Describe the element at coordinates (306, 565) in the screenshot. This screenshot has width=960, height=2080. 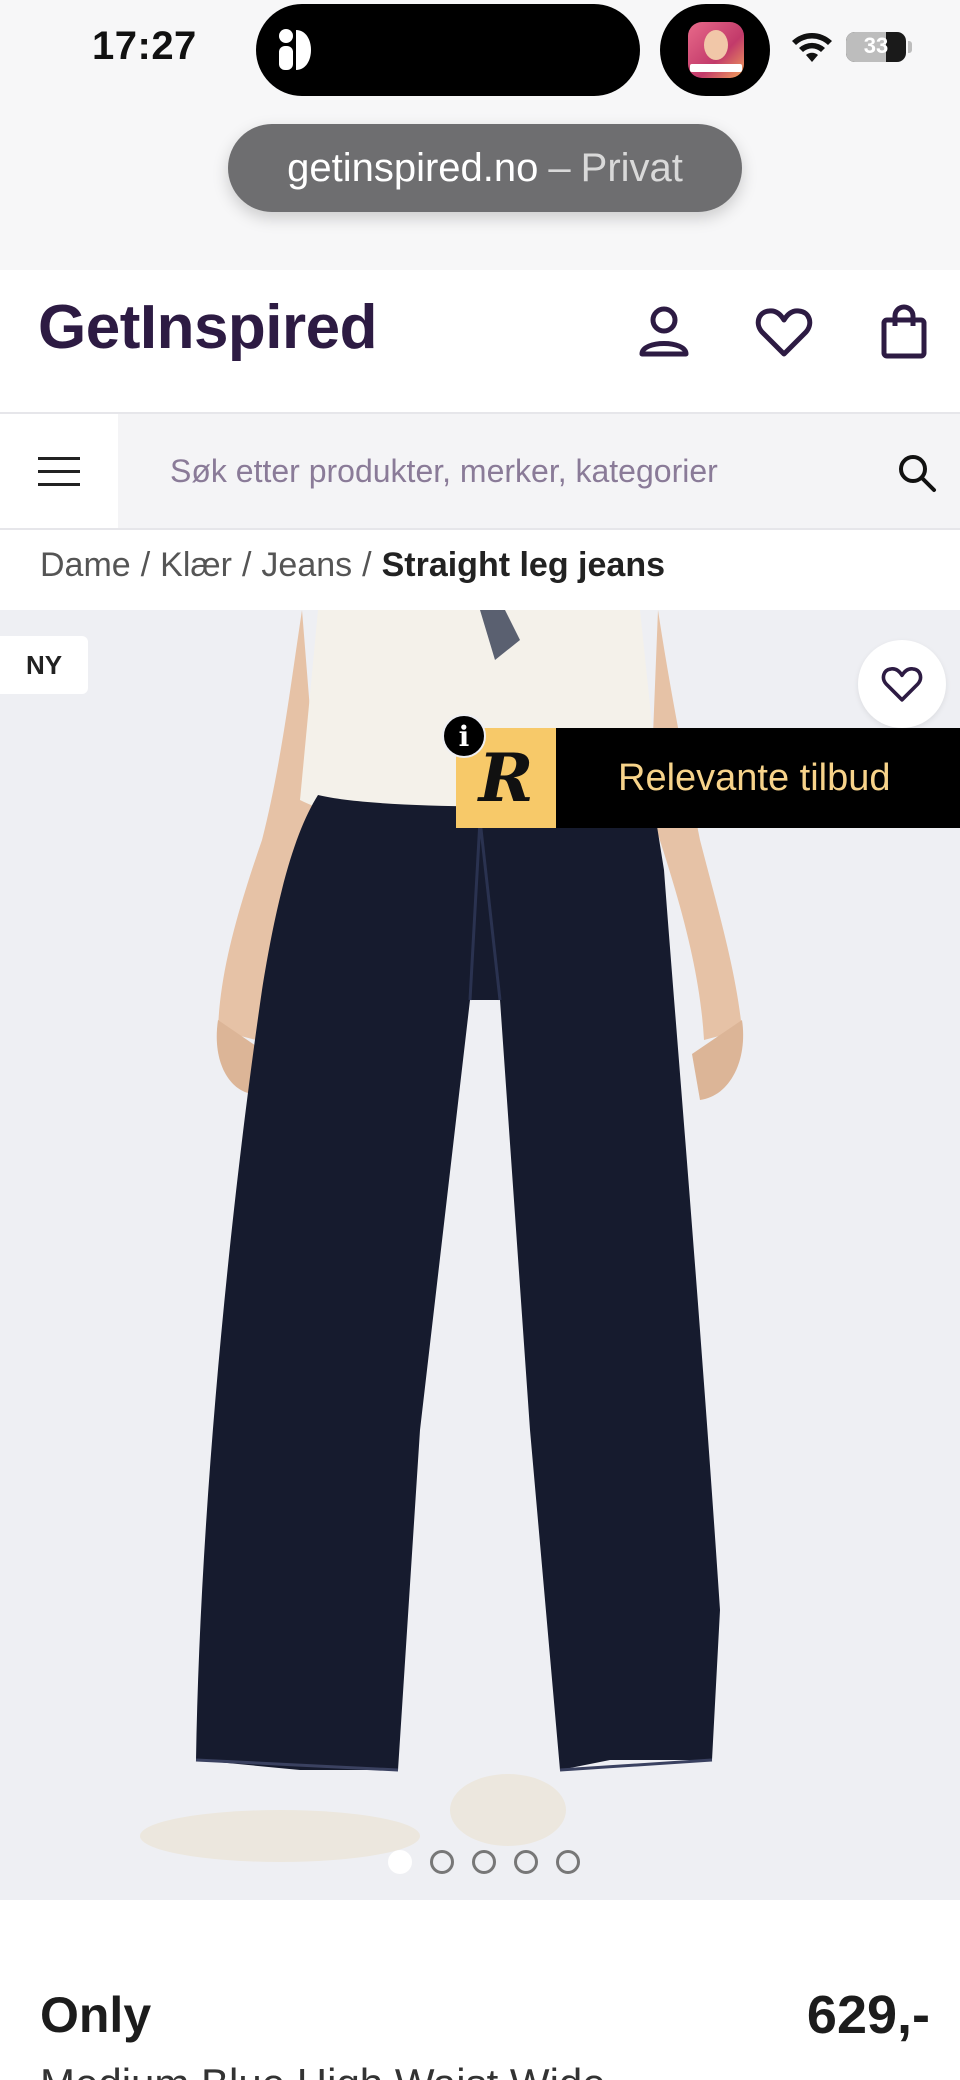
I see `breadcrumb-item: Jeans` at that location.